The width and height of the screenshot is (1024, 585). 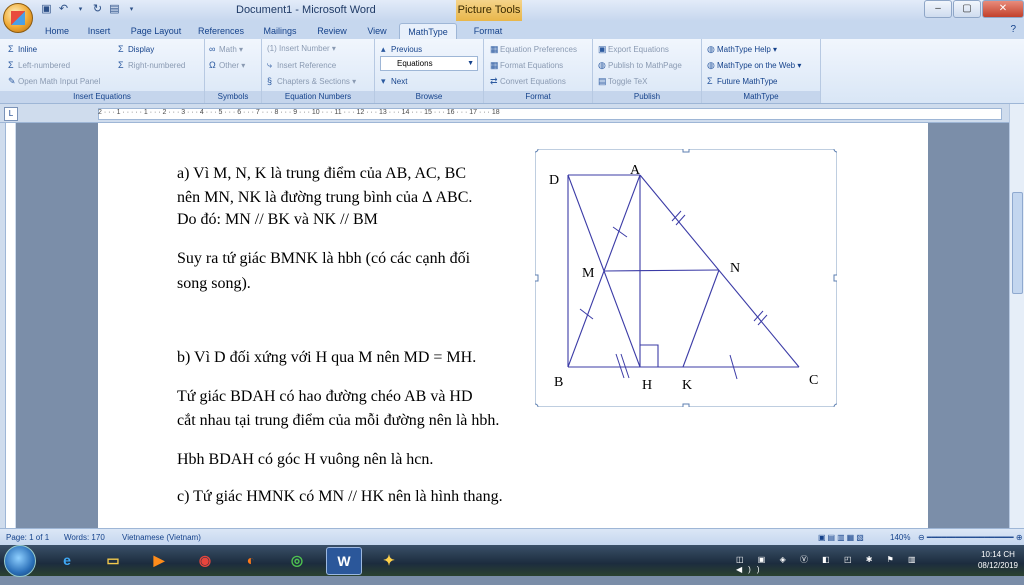 I want to click on tab-selector-icon: L, so click(x=11, y=114).